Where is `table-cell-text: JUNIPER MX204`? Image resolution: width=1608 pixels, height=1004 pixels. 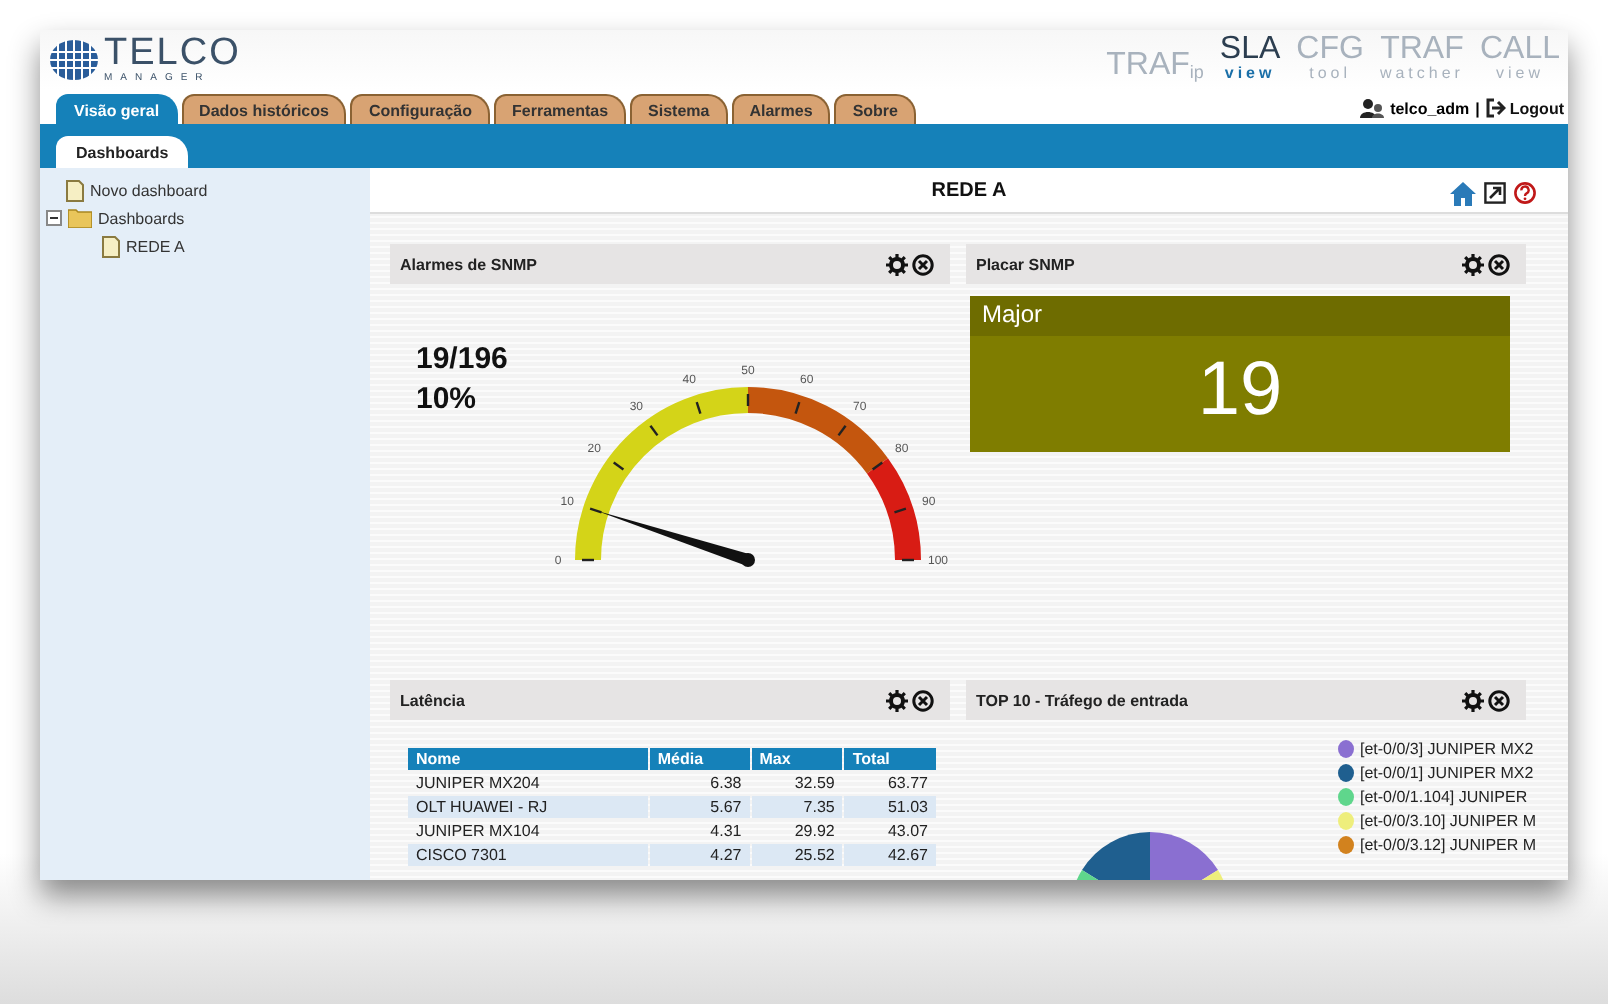
table-cell-text: JUNIPER MX204 is located at coordinates (478, 783).